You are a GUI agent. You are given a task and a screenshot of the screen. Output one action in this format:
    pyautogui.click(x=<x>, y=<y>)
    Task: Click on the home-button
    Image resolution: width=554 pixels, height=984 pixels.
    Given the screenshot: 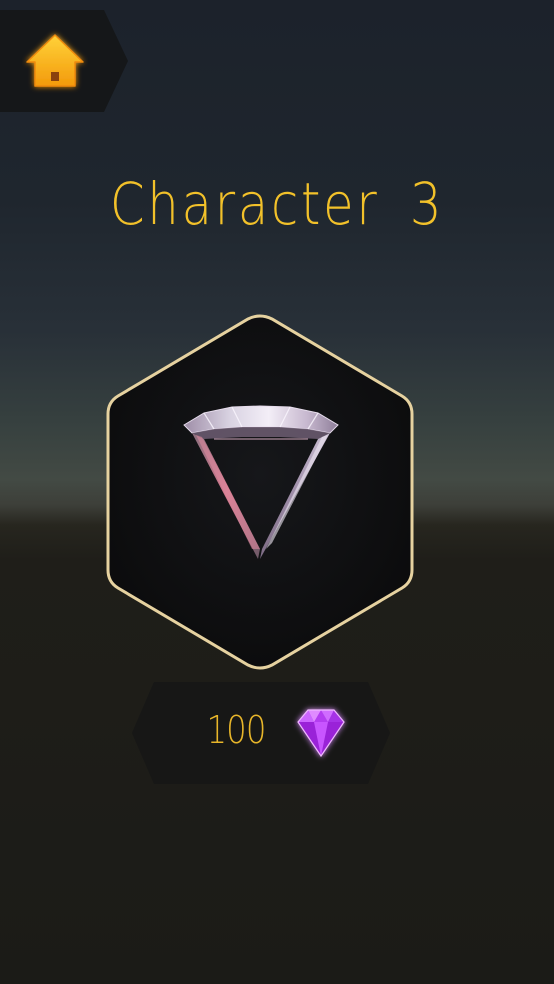 What is the action you would take?
    pyautogui.click(x=55, y=61)
    